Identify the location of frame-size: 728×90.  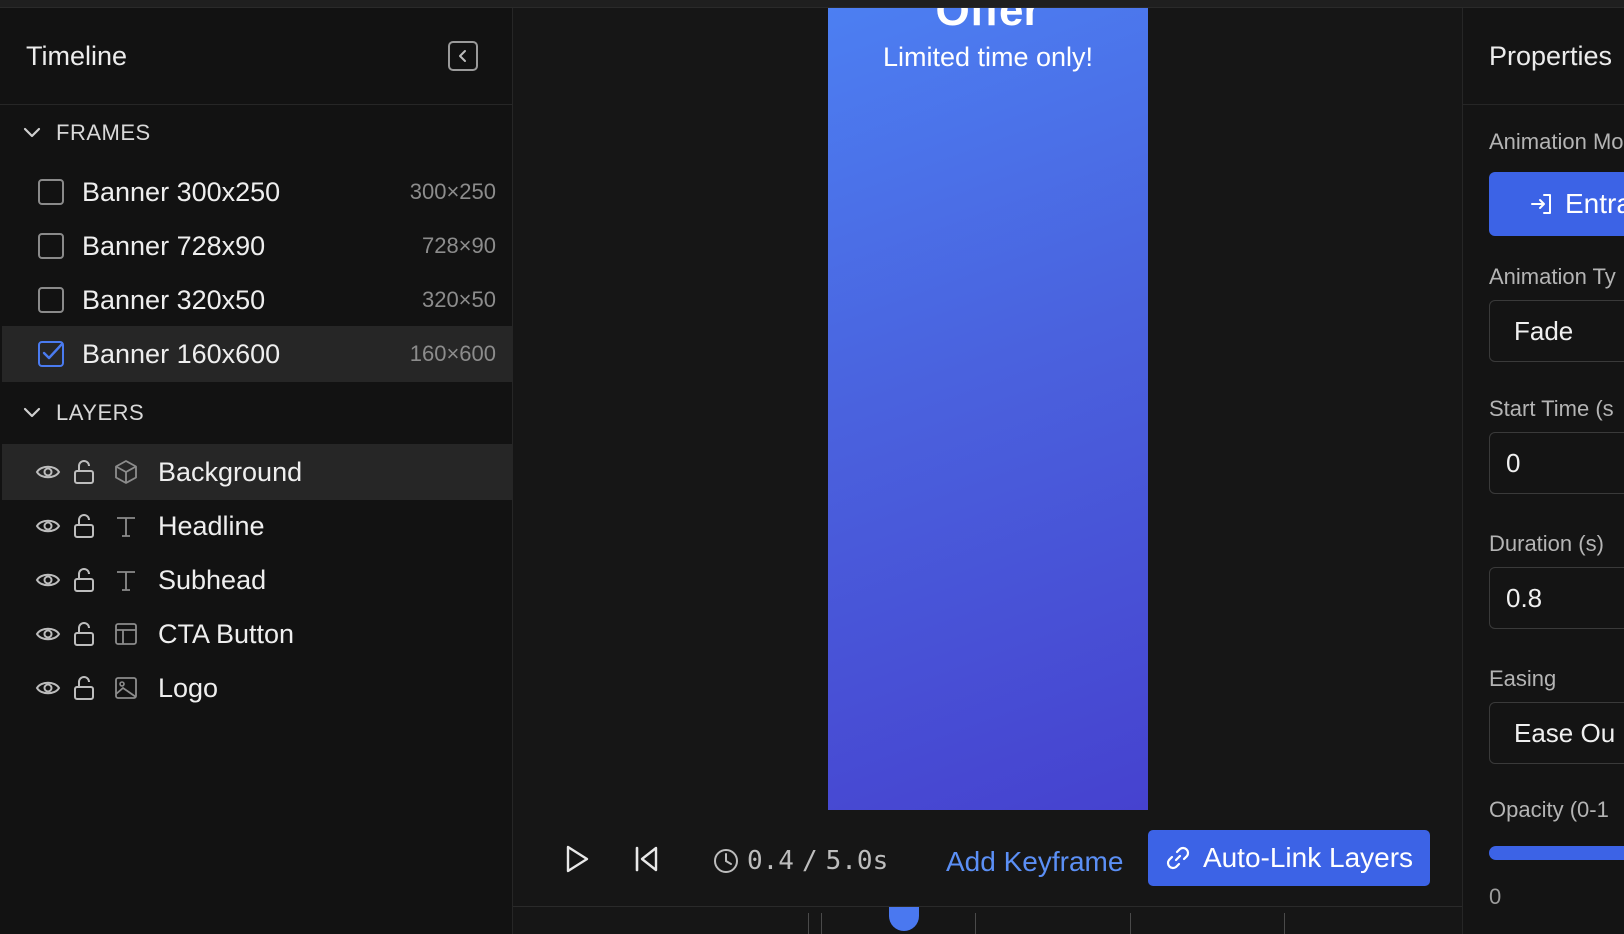
(458, 245).